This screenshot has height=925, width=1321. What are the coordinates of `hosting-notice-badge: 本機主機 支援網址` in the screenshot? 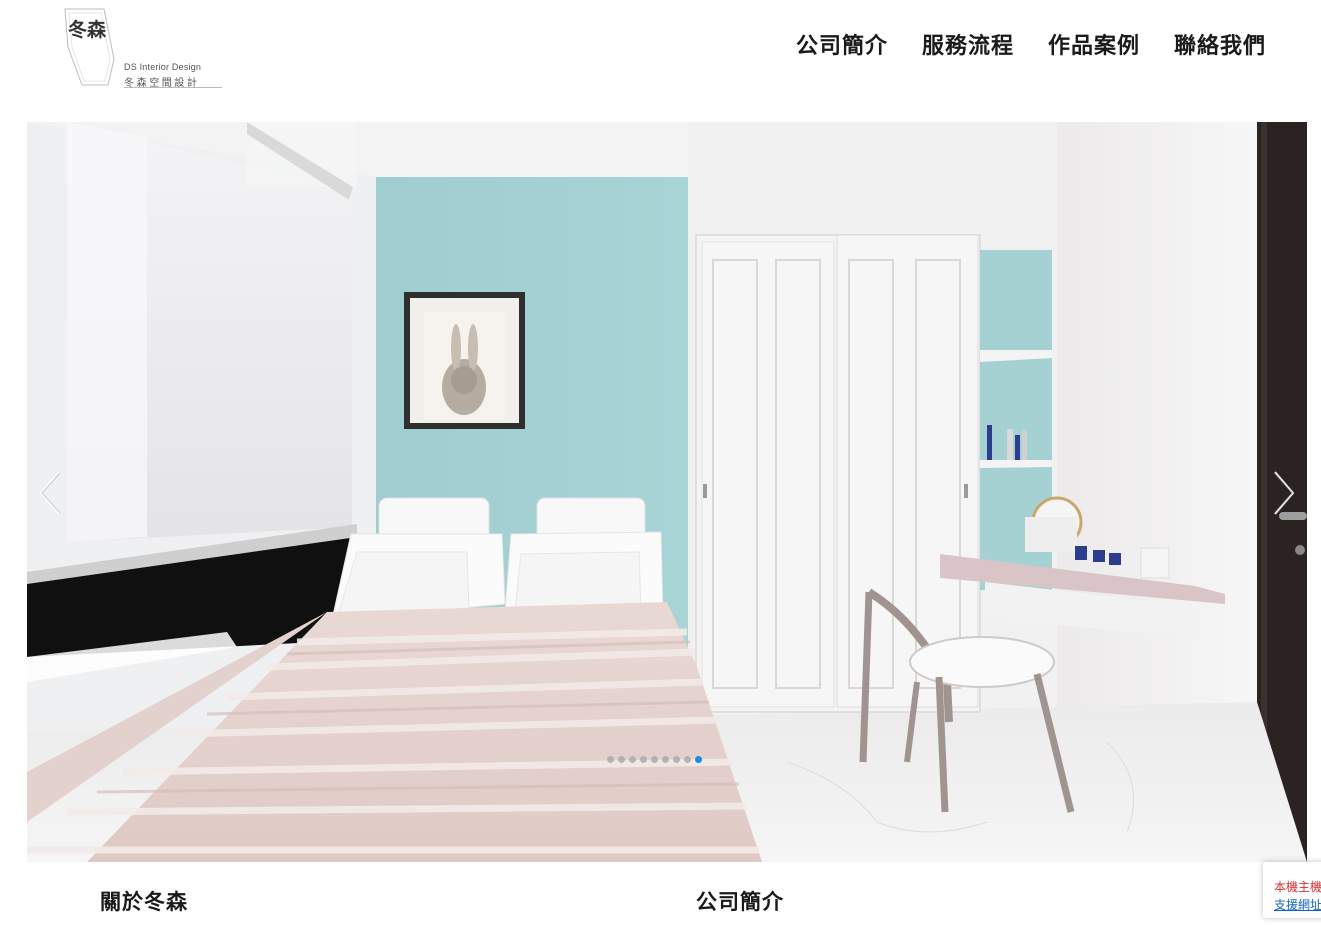 It's located at (1292, 890).